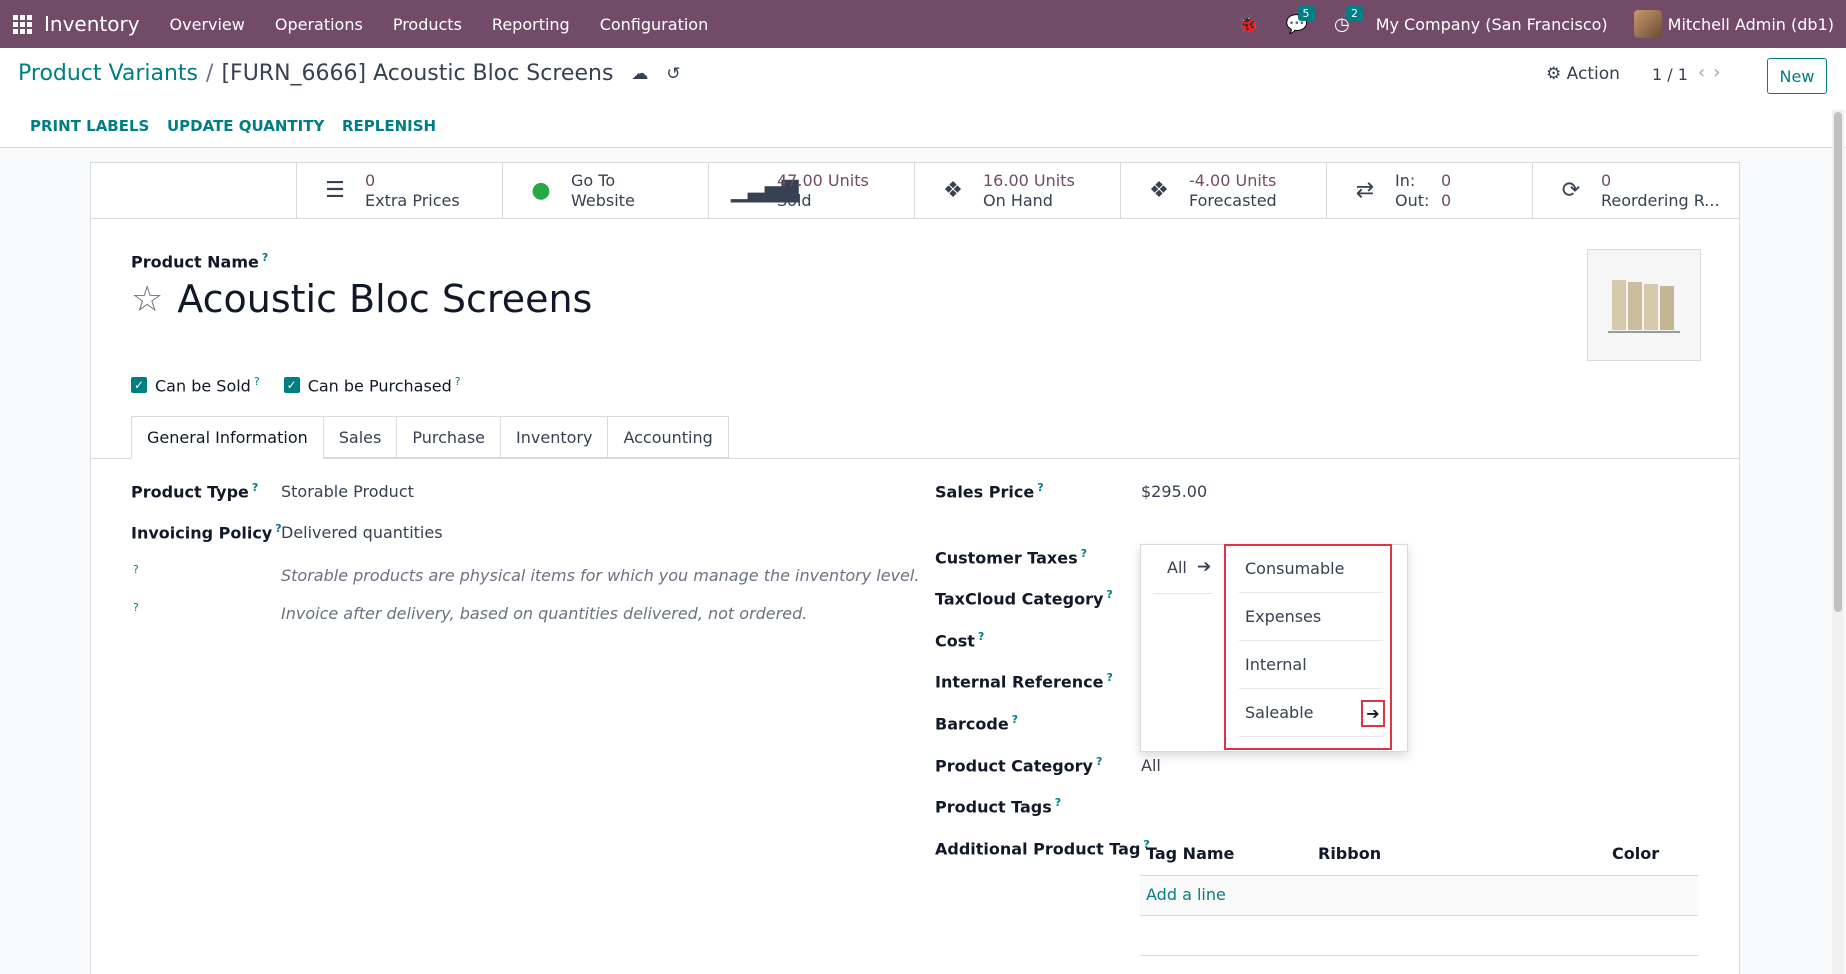  I want to click on tab-sales: Sales, so click(360, 437).